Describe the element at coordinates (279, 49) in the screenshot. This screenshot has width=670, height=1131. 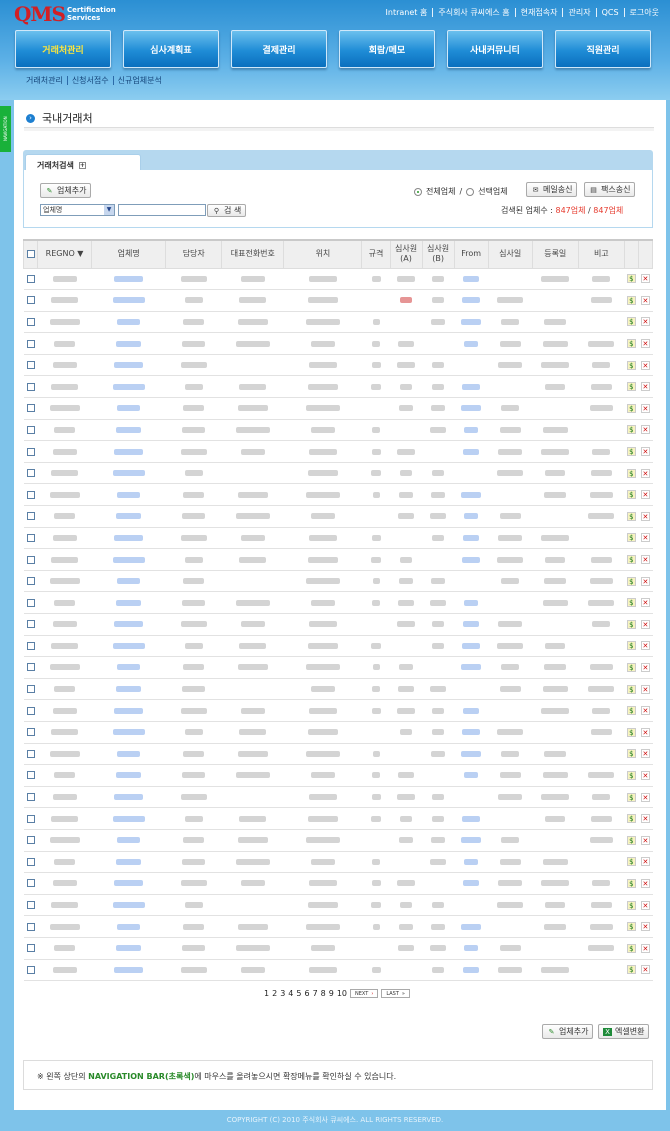
I see `nav-approval: 결제관리` at that location.